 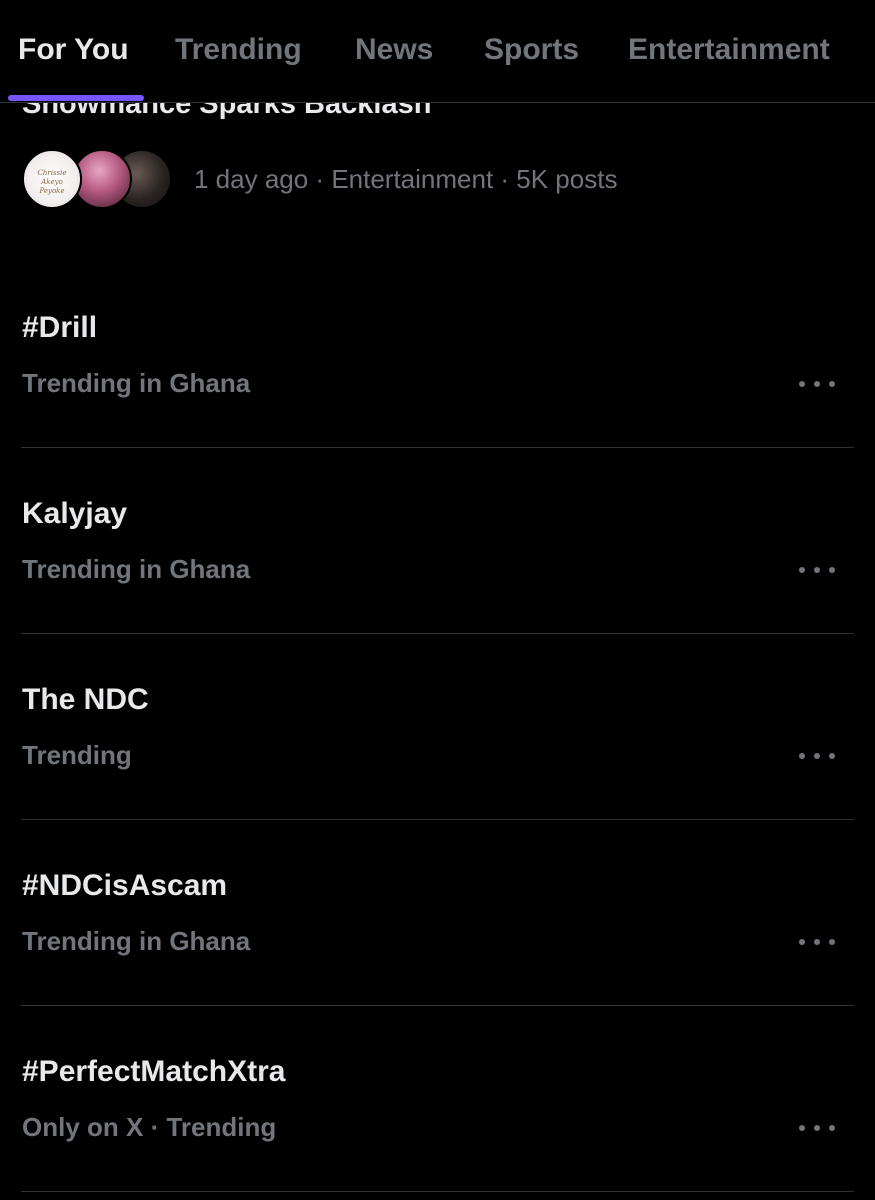 What do you see at coordinates (149, 1127) in the screenshot?
I see `trend-context: Only on X · Trending` at bounding box center [149, 1127].